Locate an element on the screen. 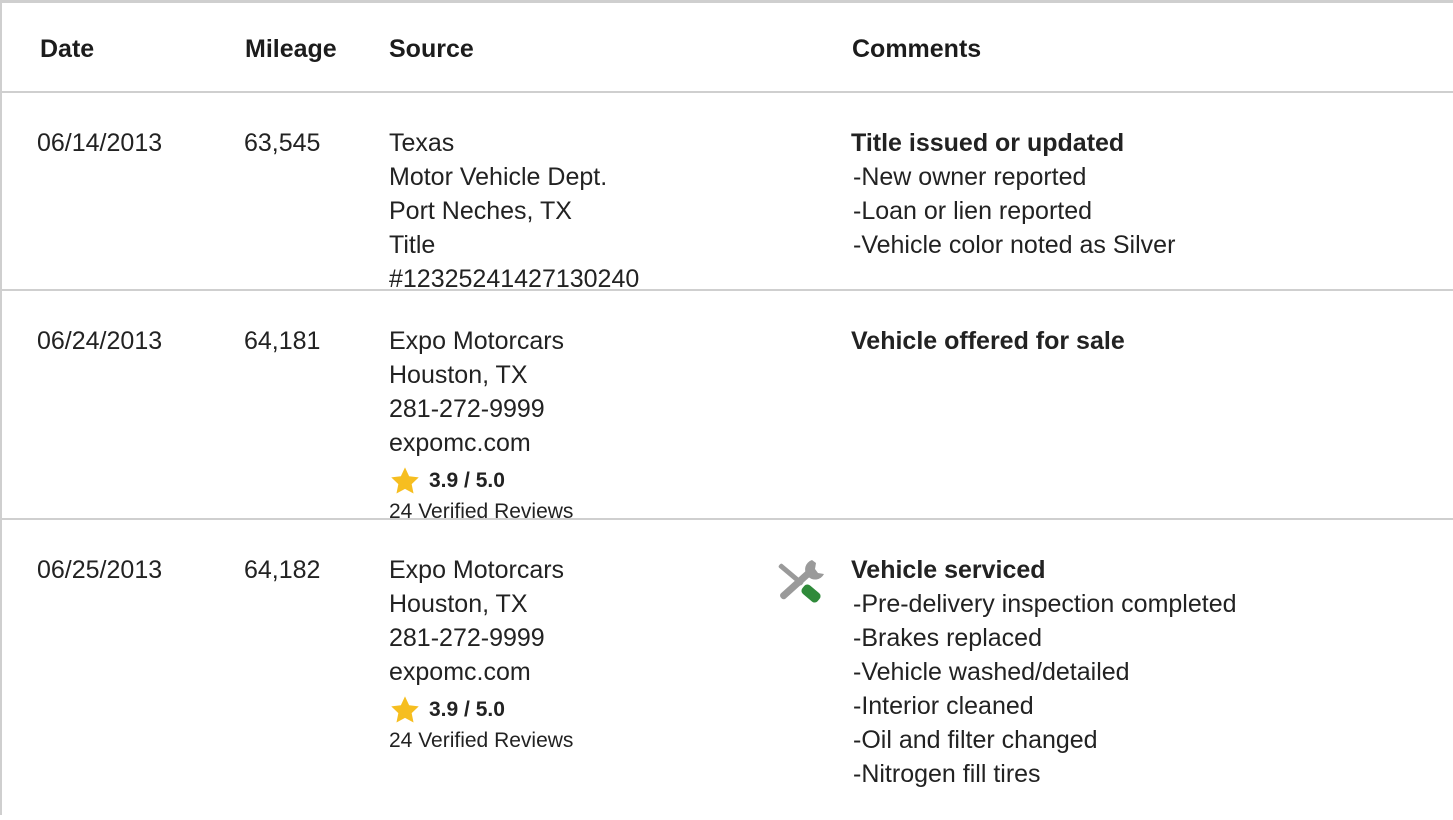 This screenshot has height=820, width=1453. comment-item: -Brakes replaced is located at coordinates (947, 638).